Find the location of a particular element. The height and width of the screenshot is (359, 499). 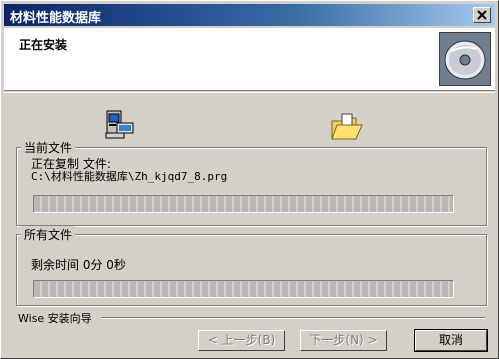

next-button: 下一步(N) > is located at coordinates (343, 340).